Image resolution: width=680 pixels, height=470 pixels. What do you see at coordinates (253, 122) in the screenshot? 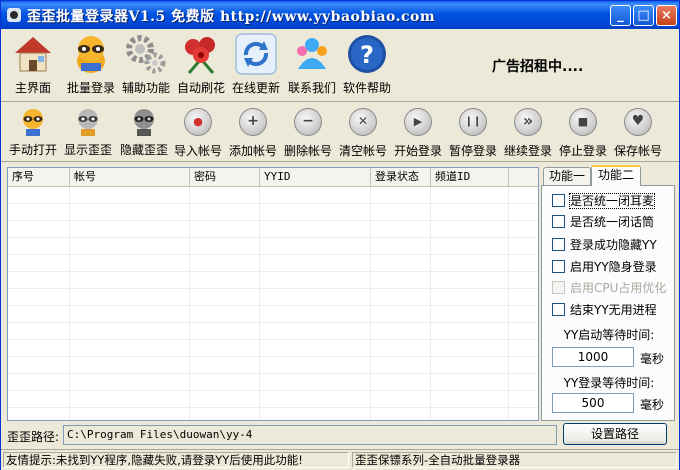
I see `plus-icon: +` at bounding box center [253, 122].